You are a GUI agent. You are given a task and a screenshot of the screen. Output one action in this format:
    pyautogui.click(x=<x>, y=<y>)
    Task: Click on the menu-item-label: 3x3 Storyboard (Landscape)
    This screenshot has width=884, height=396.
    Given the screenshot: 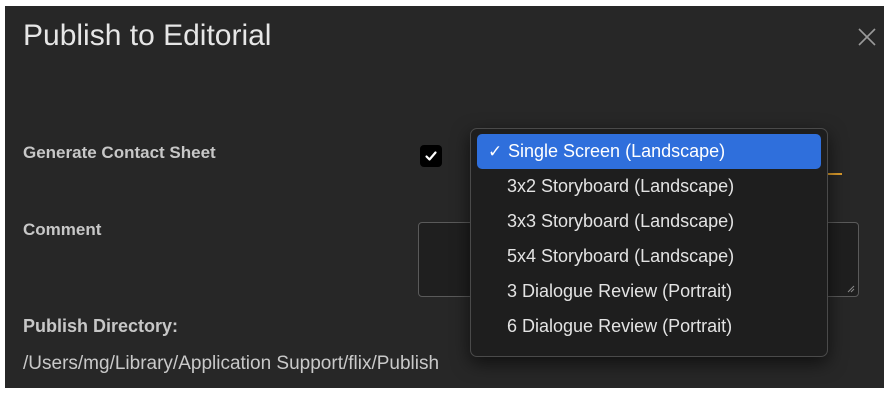 What is the action you would take?
    pyautogui.click(x=621, y=221)
    